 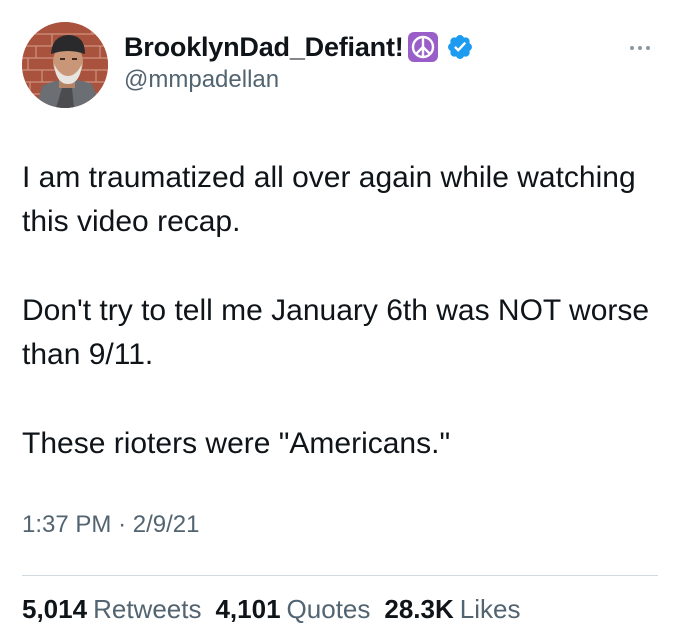 I want to click on author-block: BrooklynDad_Defiant! @mmpadellan, so click(x=299, y=61).